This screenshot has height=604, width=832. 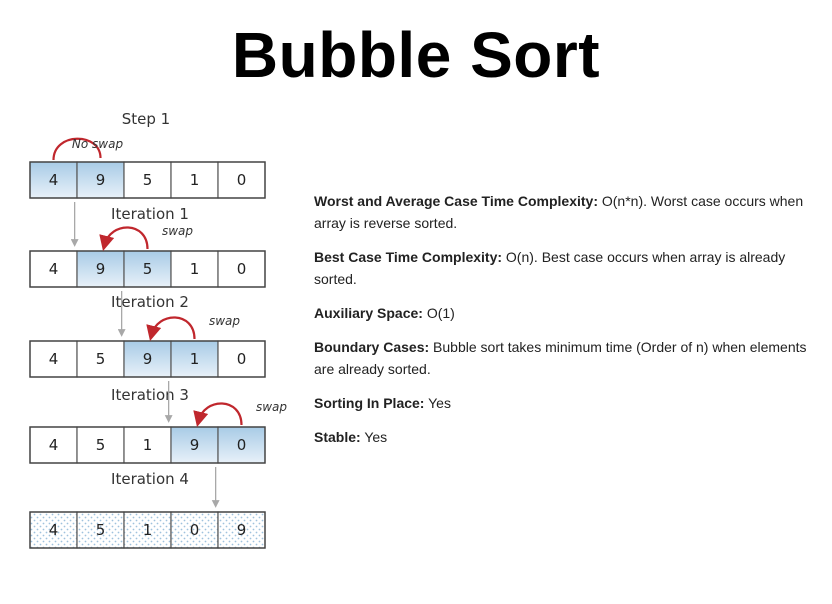 What do you see at coordinates (146, 119) in the screenshot?
I see `step-label: Step 1` at bounding box center [146, 119].